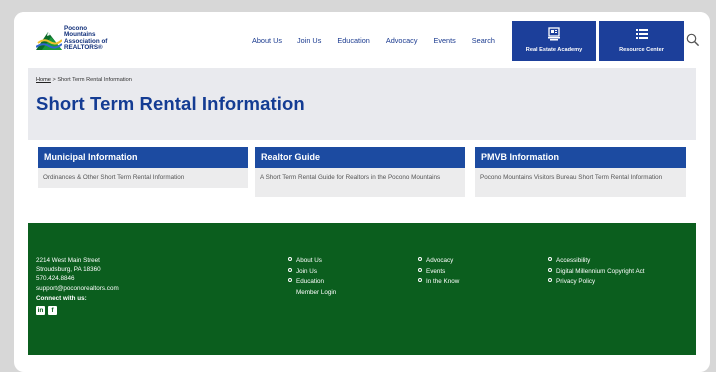 The width and height of the screenshot is (716, 372). I want to click on footer-link-label: Privacy Policy, so click(576, 282).